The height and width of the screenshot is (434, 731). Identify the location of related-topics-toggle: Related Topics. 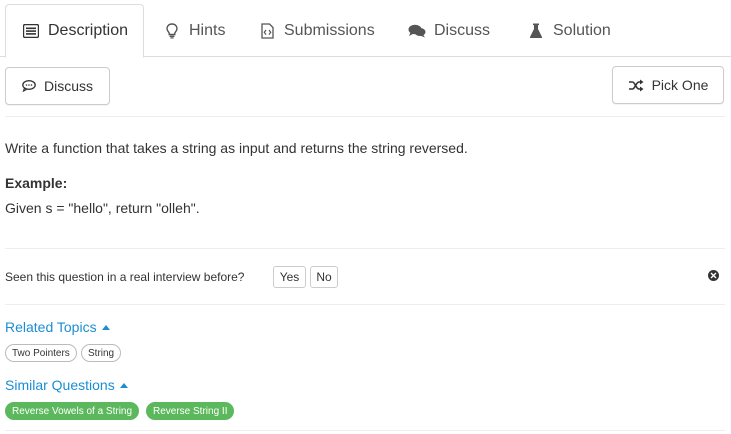
(57, 327).